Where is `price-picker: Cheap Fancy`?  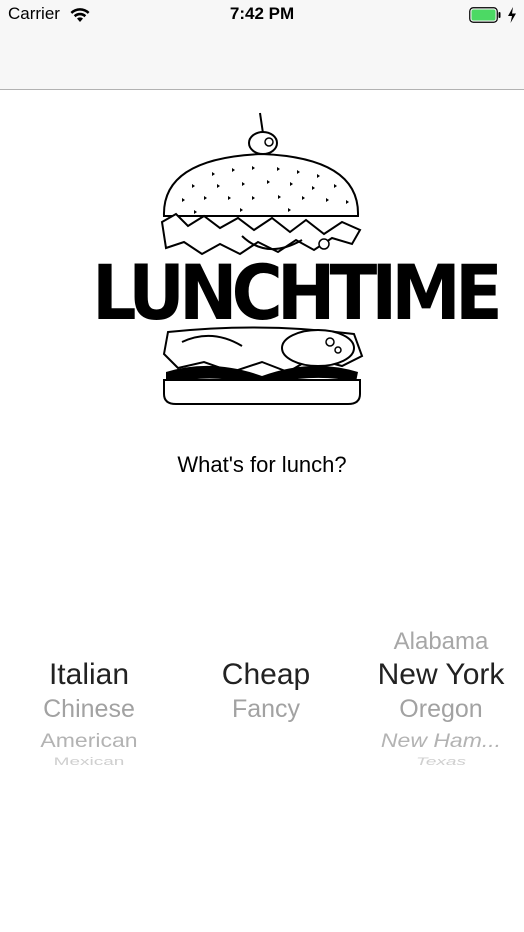
price-picker: Cheap Fancy is located at coordinates (266, 695).